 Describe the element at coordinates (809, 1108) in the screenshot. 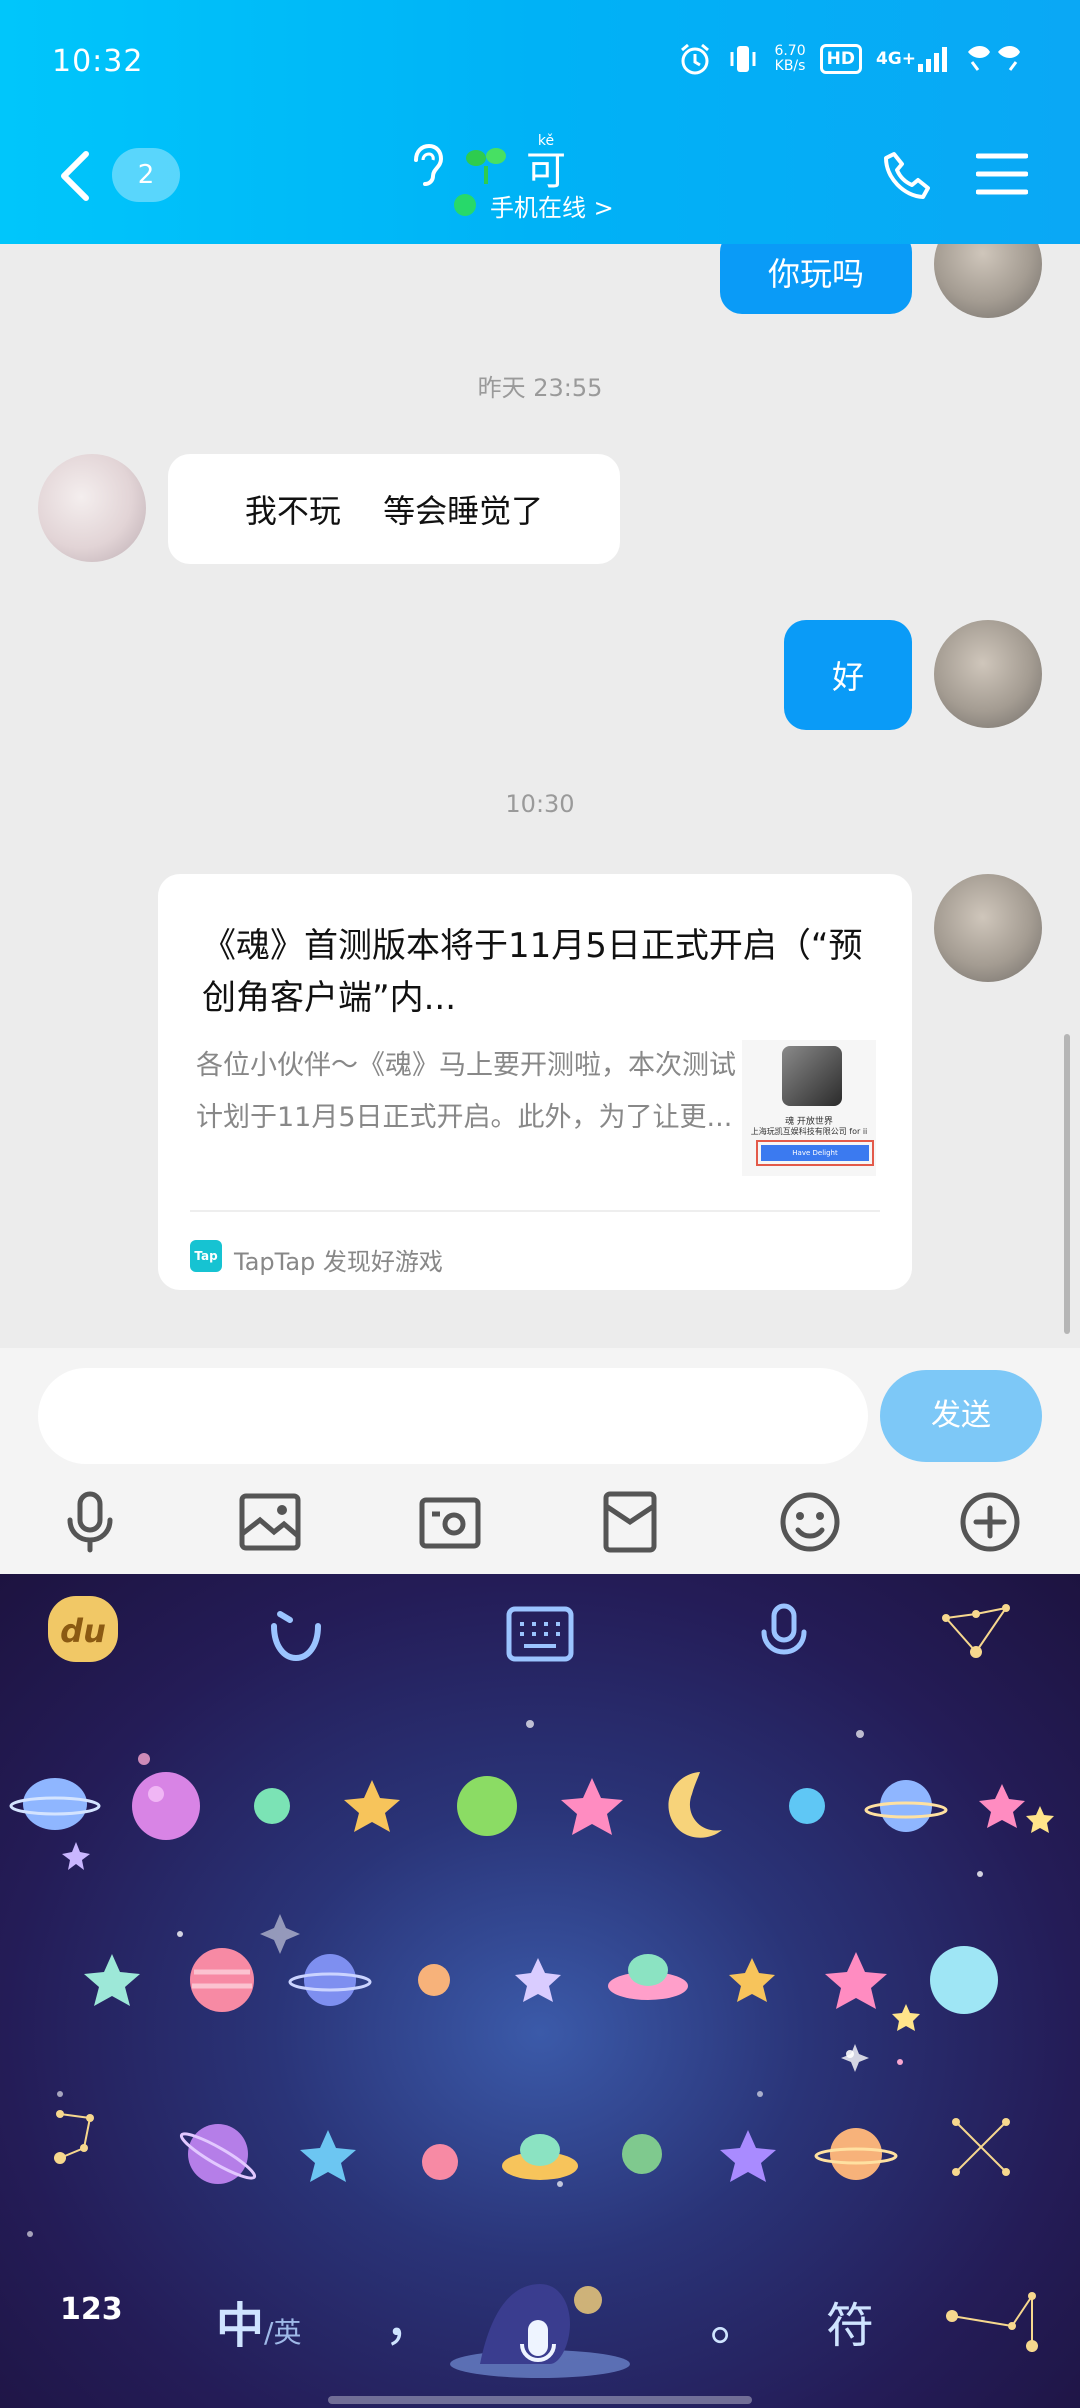

I see `card-thumbnail: 魂 开放世界 上海玩凯互娱科技有限公司 for ii Have Delight` at that location.